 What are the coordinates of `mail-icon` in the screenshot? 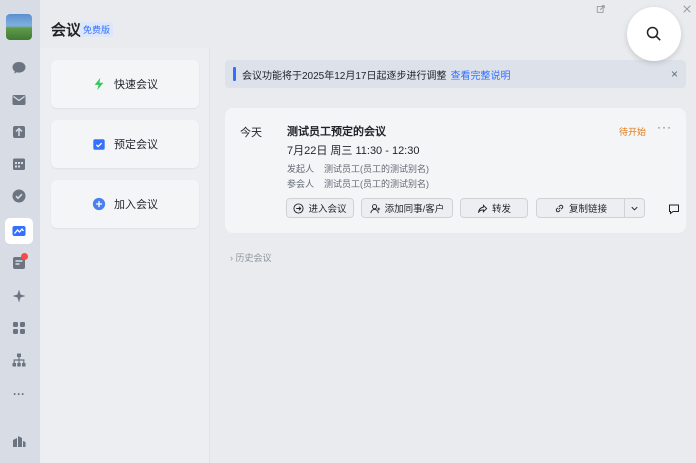 It's located at (19, 100).